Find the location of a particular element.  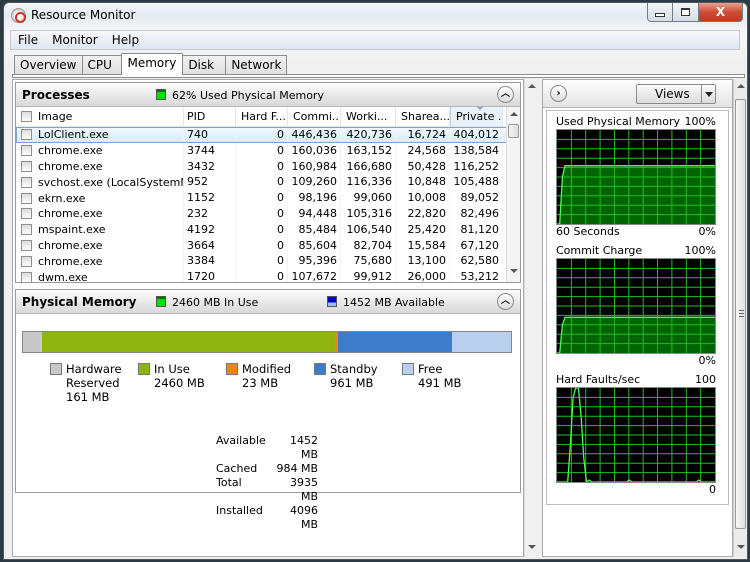

processes-scrollbar is located at coordinates (513, 194).